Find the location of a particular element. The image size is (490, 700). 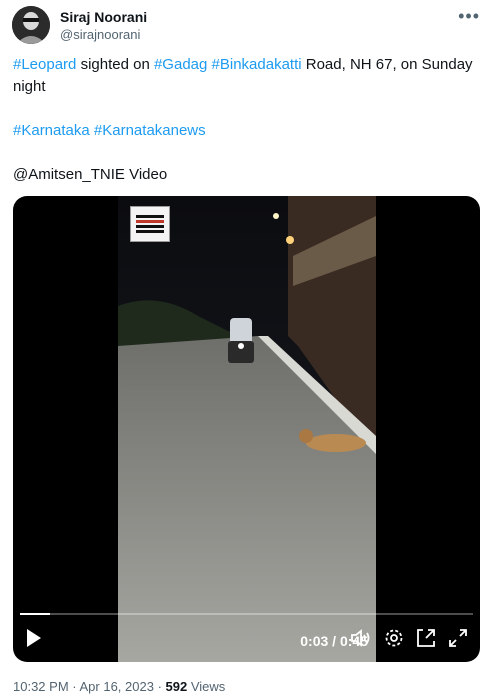

hashtag-leopard: #Leopard is located at coordinates (44, 64).